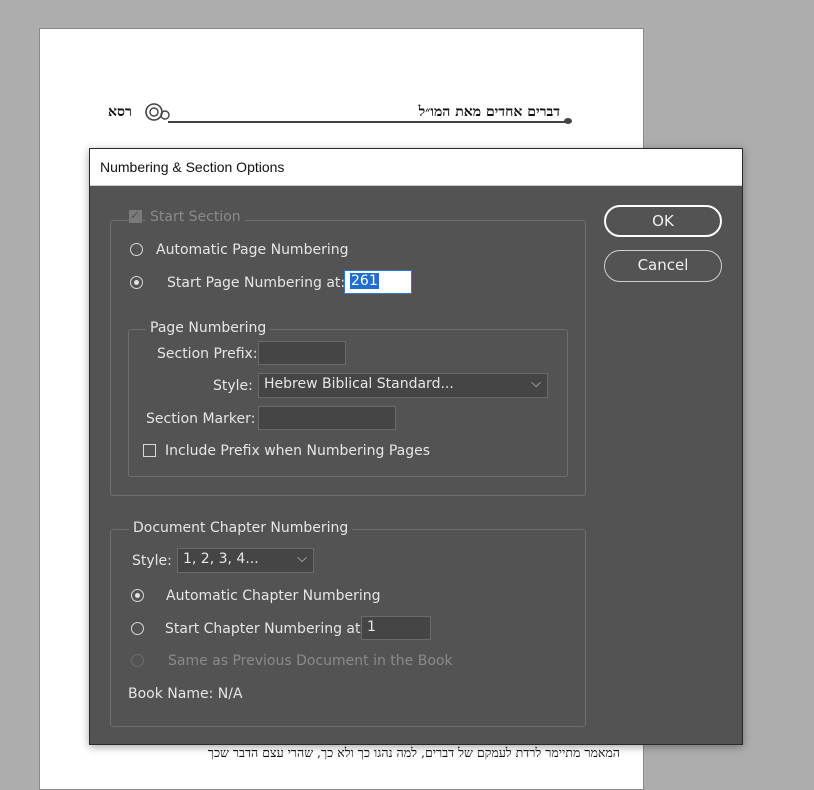  Describe the element at coordinates (364, 281) in the screenshot. I see `start-page-number-value: 261` at that location.